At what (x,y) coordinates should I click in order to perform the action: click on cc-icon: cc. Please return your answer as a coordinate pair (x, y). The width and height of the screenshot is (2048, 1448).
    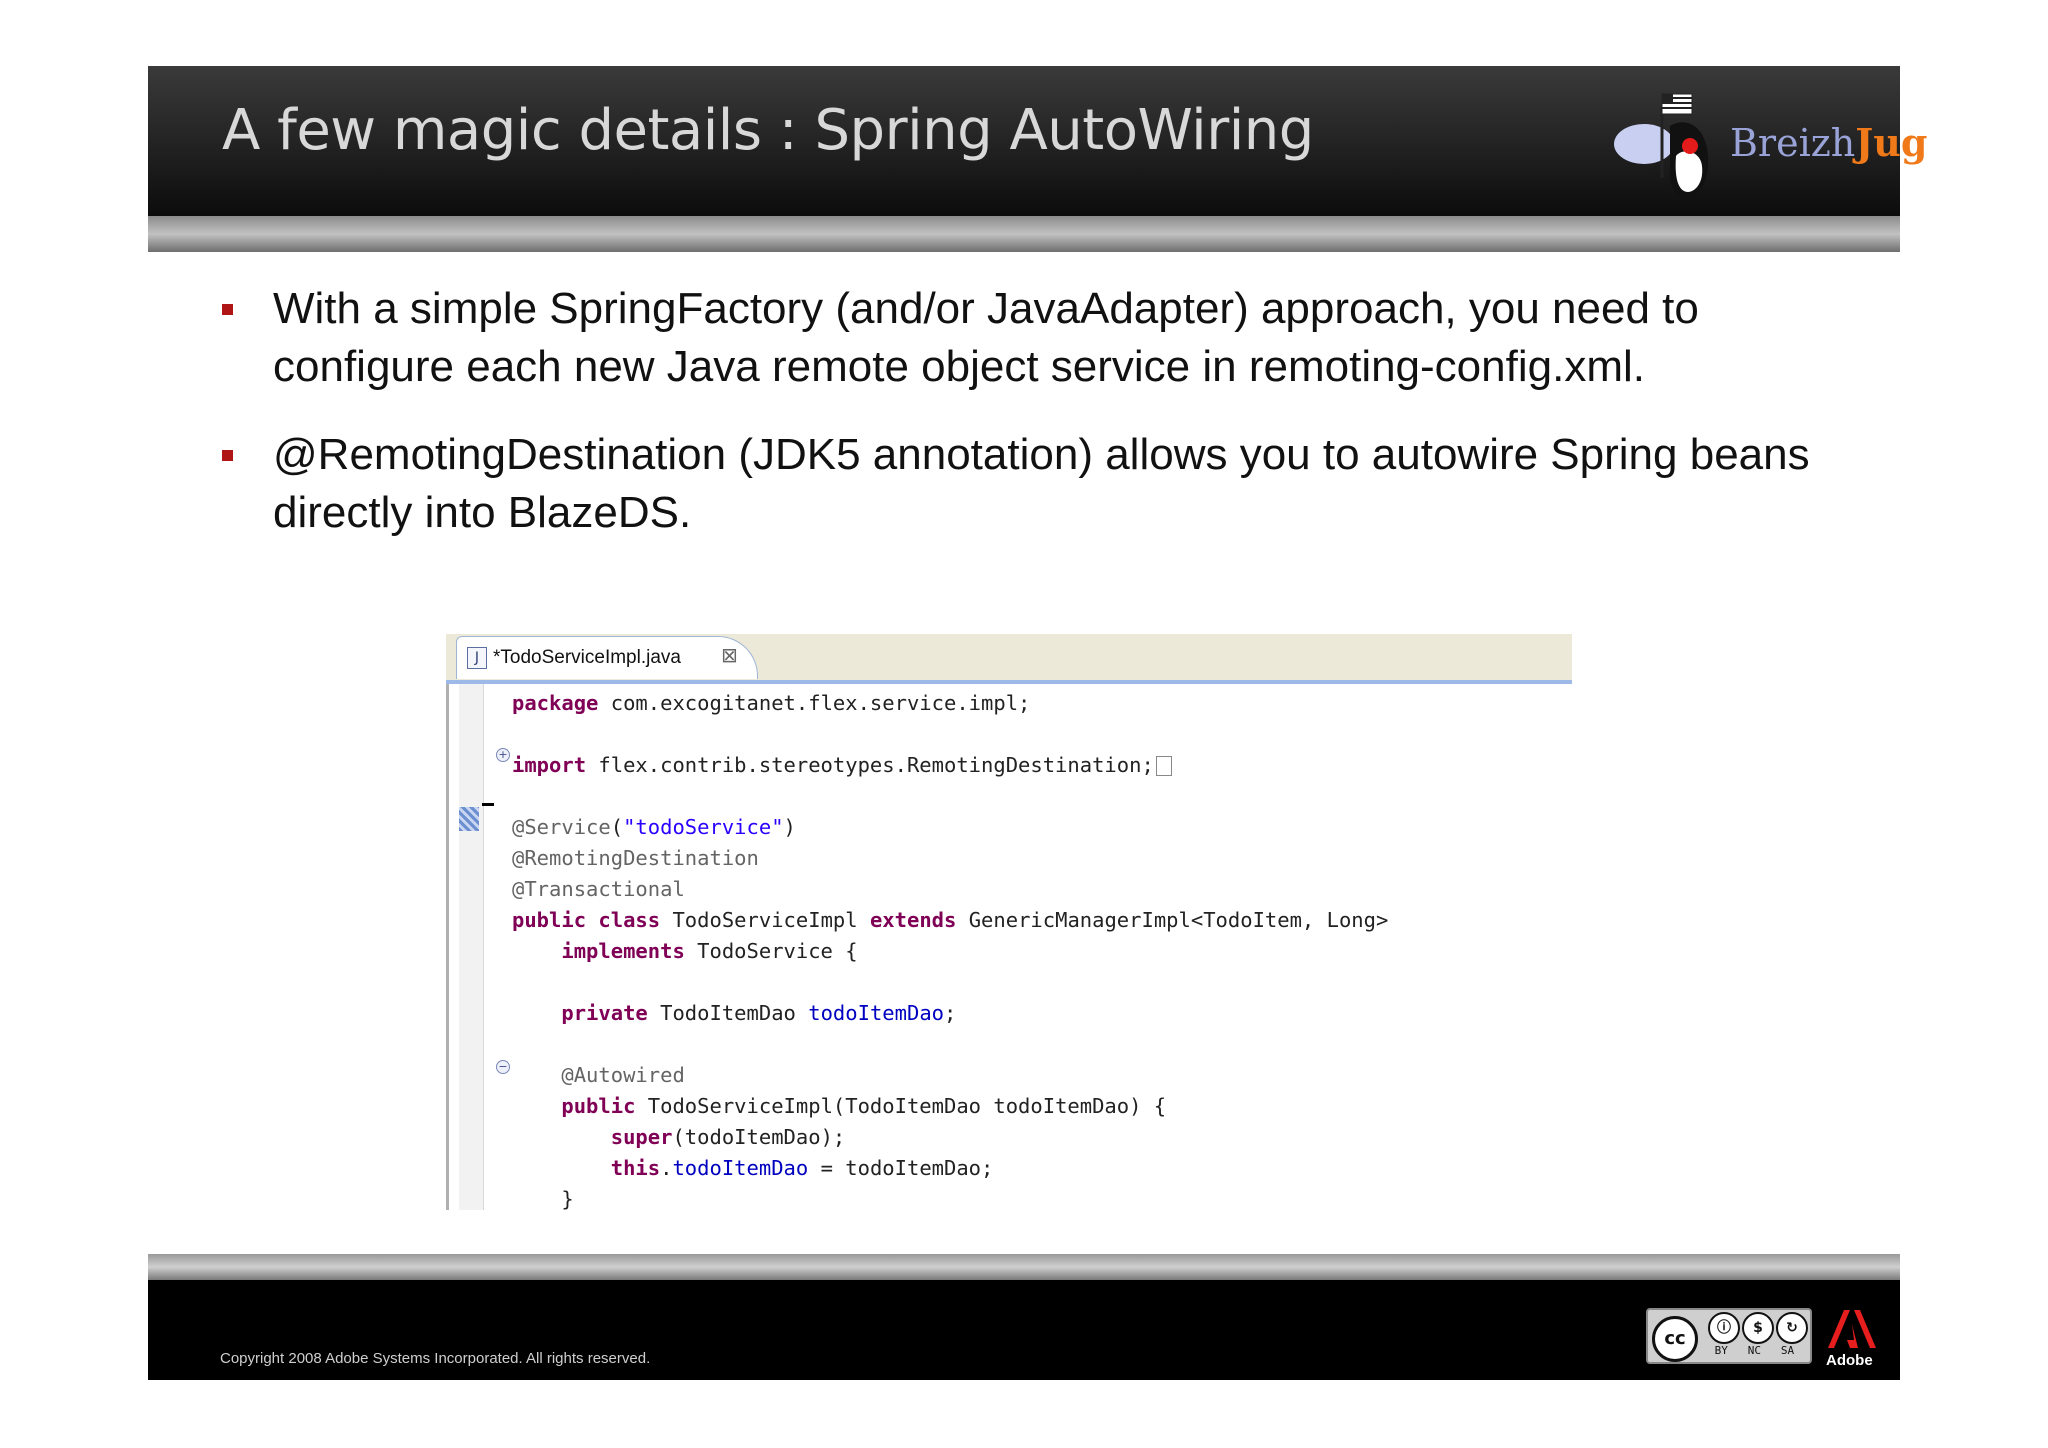
    Looking at the image, I should click on (1675, 1339).